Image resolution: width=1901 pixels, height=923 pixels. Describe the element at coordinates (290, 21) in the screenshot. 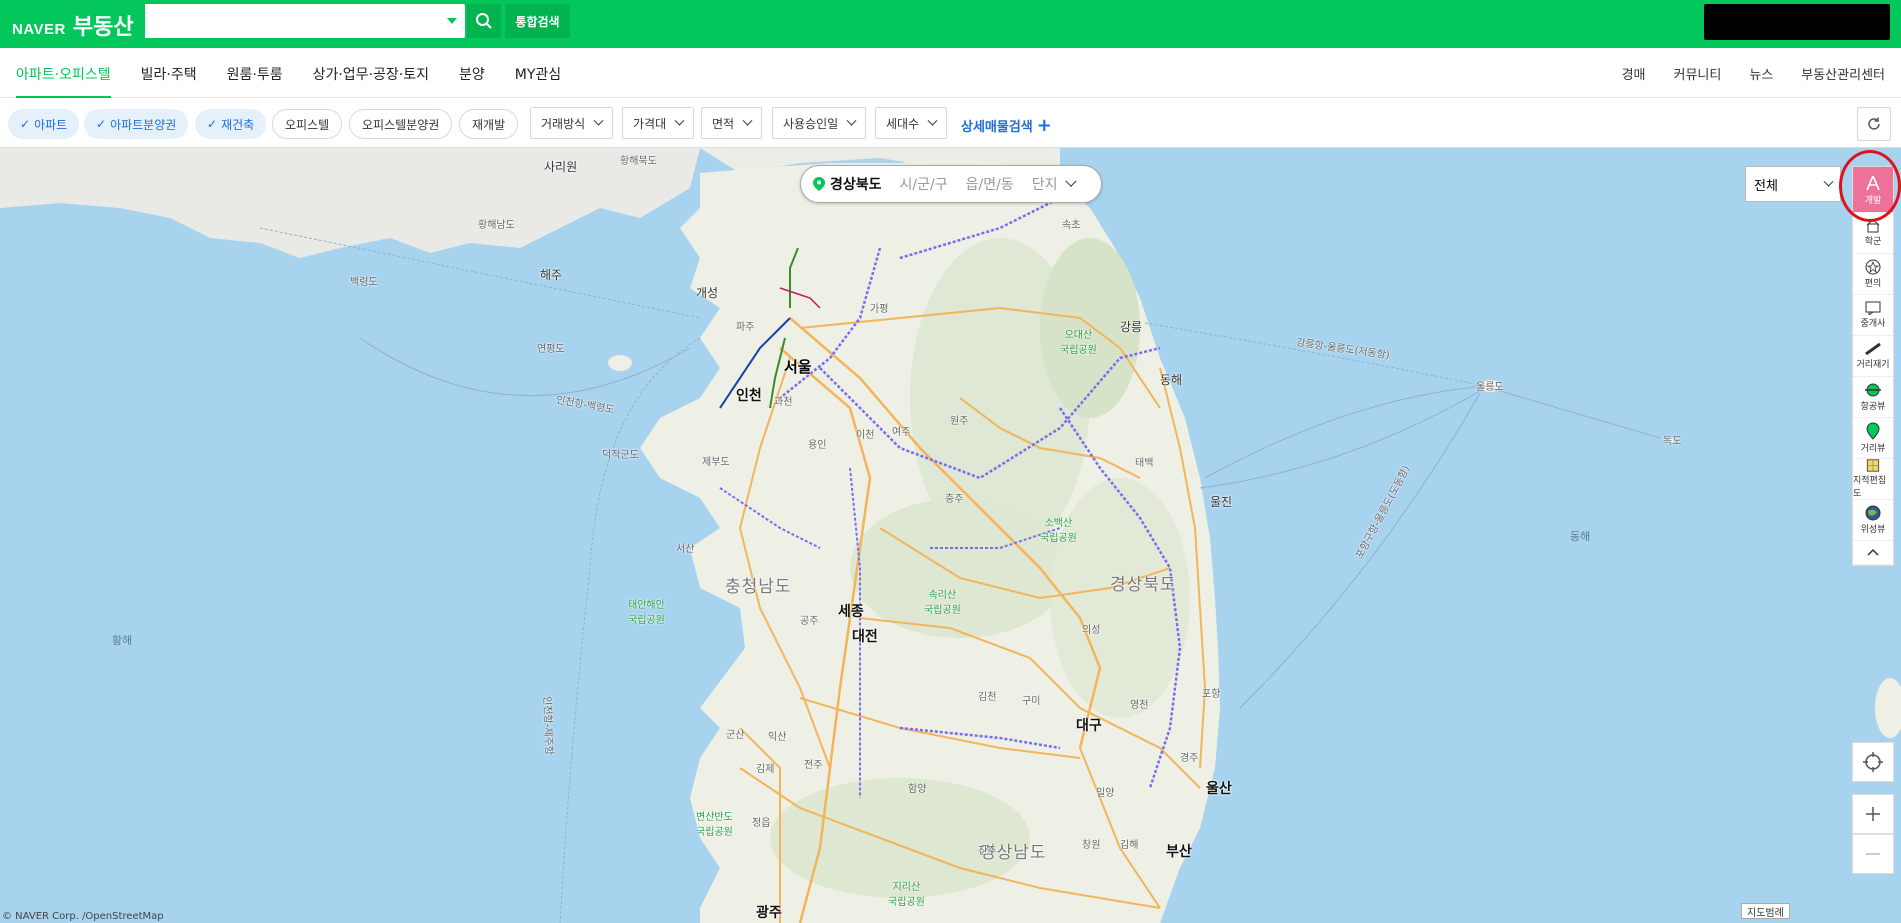

I see `search-input` at that location.